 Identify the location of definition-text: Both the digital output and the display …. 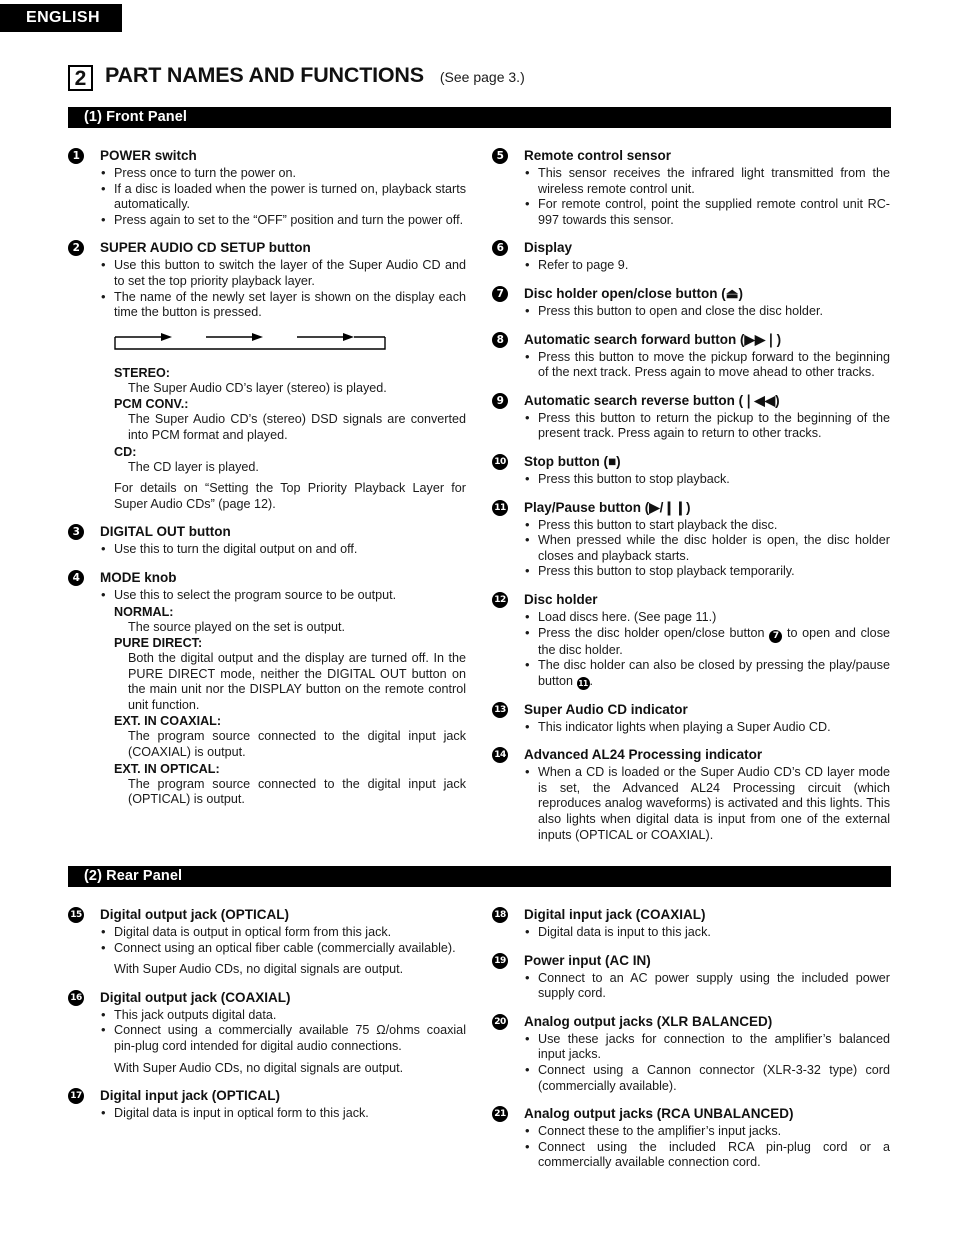
(297, 681).